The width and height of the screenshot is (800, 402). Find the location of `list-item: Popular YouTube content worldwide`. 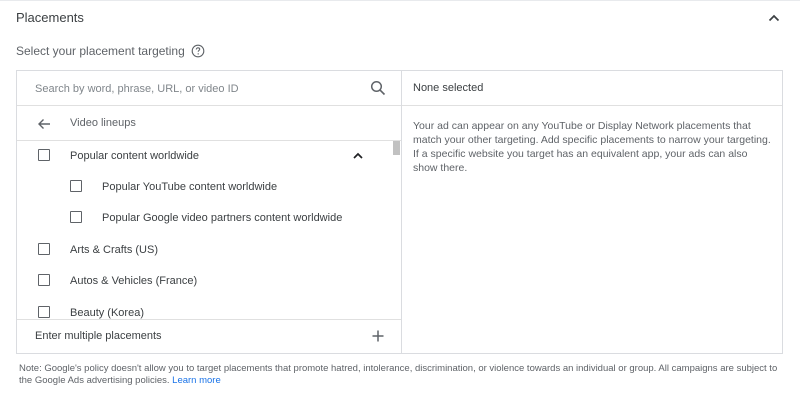

list-item: Popular YouTube content worldwide is located at coordinates (204, 187).